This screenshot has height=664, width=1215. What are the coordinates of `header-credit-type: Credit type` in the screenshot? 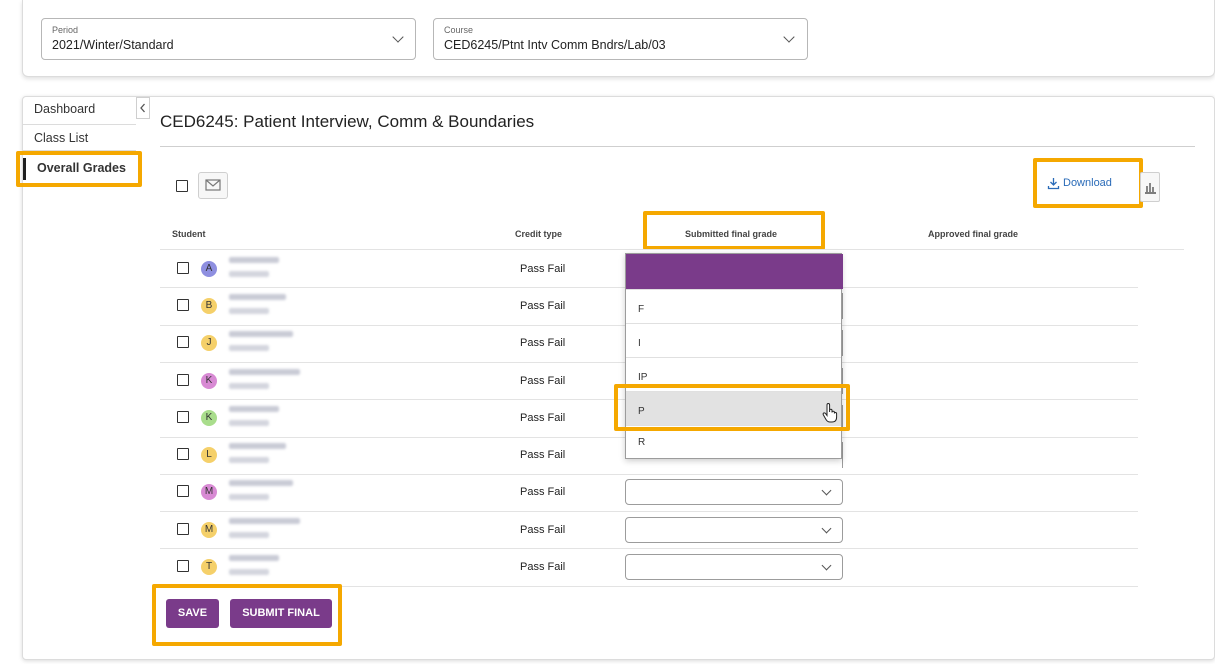 It's located at (539, 234).